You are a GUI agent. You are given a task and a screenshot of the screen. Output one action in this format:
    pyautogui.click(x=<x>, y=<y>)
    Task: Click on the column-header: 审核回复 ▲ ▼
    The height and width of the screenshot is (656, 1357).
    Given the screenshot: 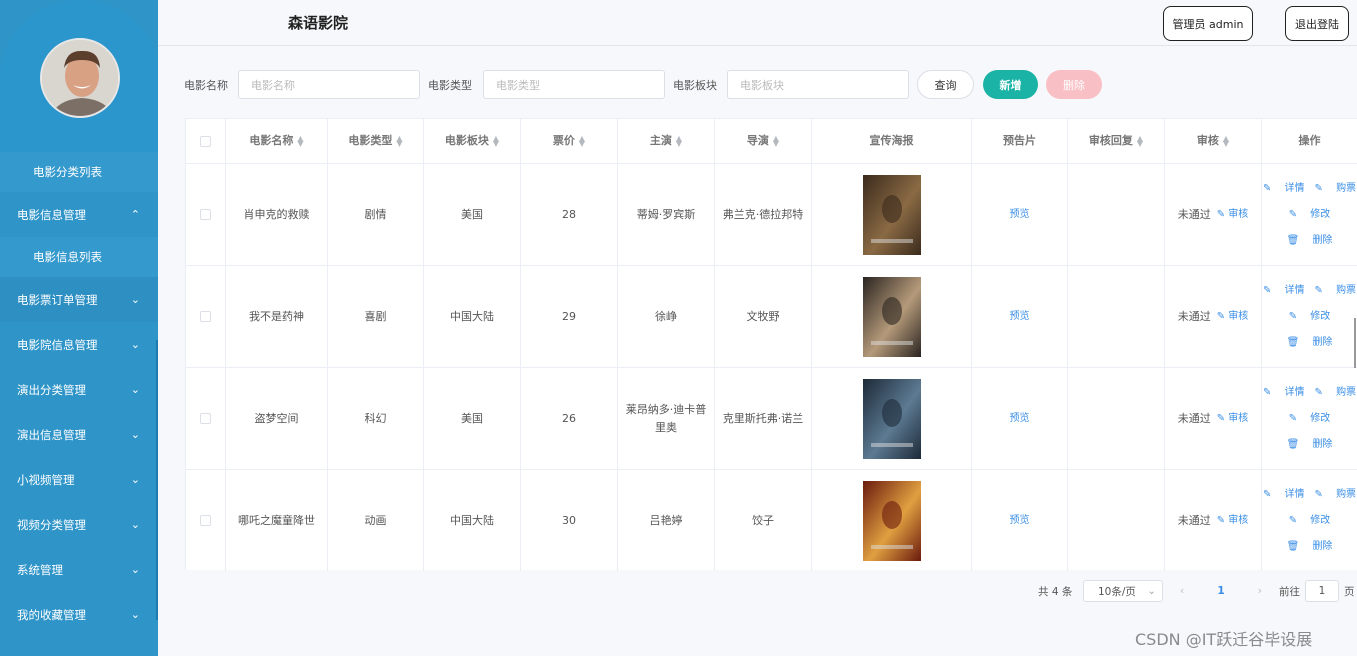 What is the action you would take?
    pyautogui.click(x=1116, y=141)
    